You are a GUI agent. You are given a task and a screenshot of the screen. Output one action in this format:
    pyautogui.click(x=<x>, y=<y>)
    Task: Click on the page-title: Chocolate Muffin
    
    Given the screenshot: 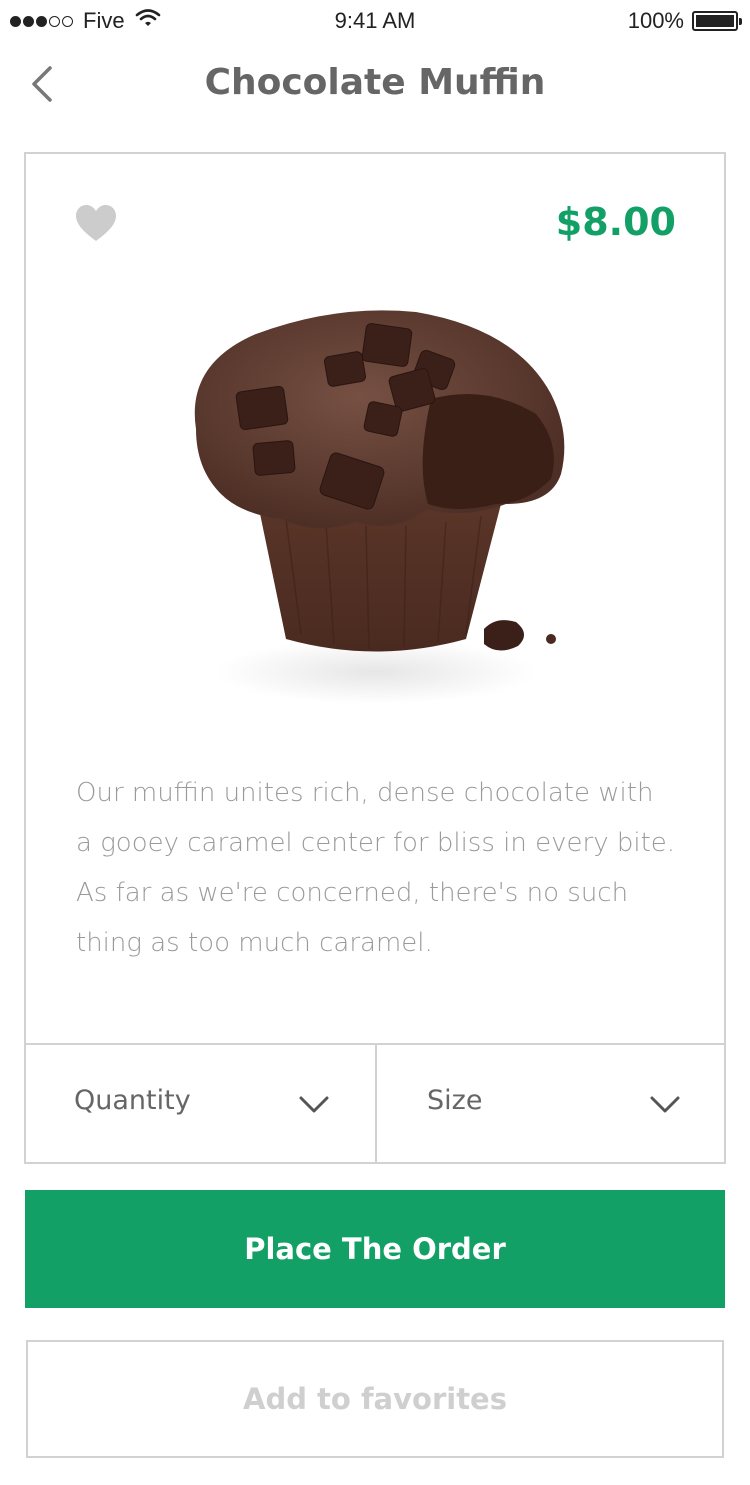 What is the action you would take?
    pyautogui.click(x=375, y=82)
    